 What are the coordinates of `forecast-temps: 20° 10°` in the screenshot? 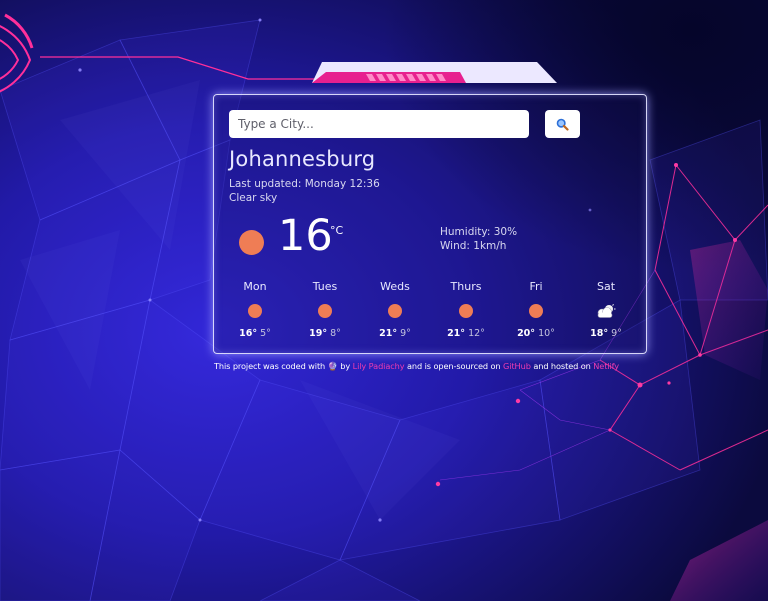 It's located at (536, 333).